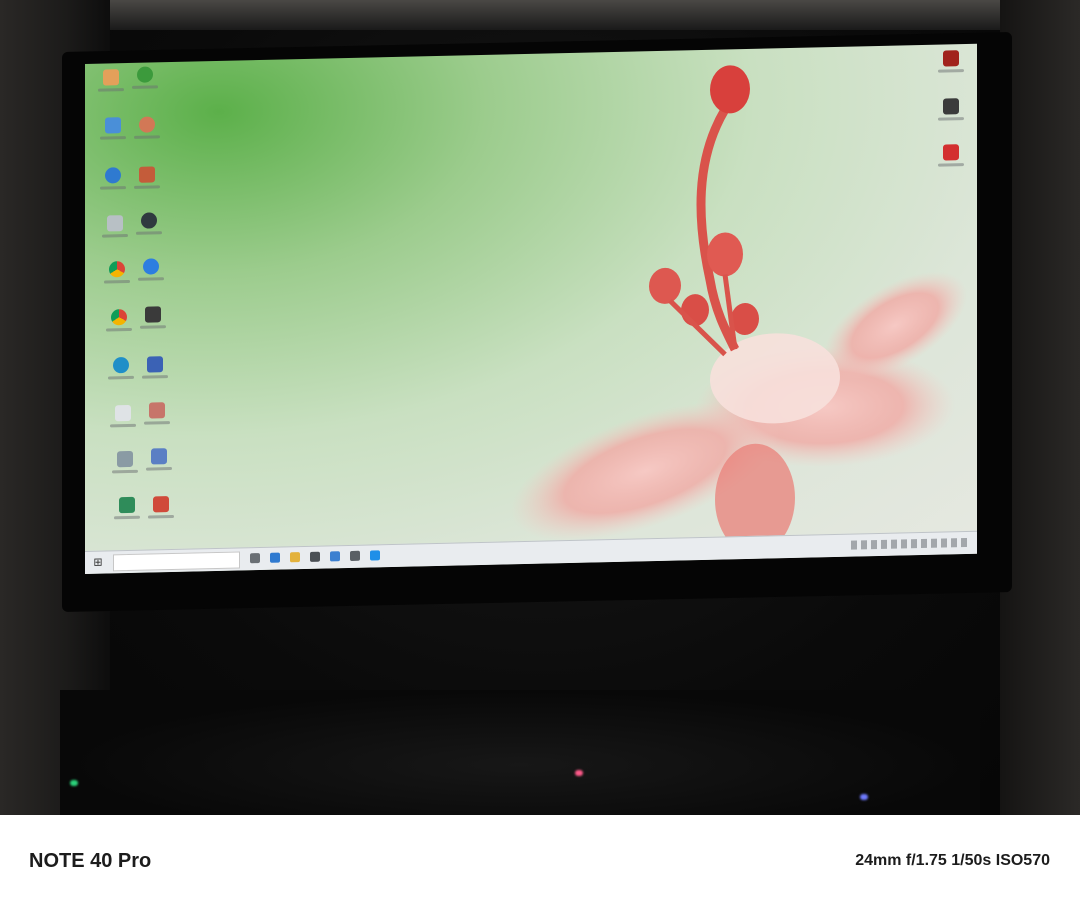 This screenshot has width=1080, height=918. I want to click on exif-info-label: 24mm f/1.75 1/50s ISO570, so click(952, 860).